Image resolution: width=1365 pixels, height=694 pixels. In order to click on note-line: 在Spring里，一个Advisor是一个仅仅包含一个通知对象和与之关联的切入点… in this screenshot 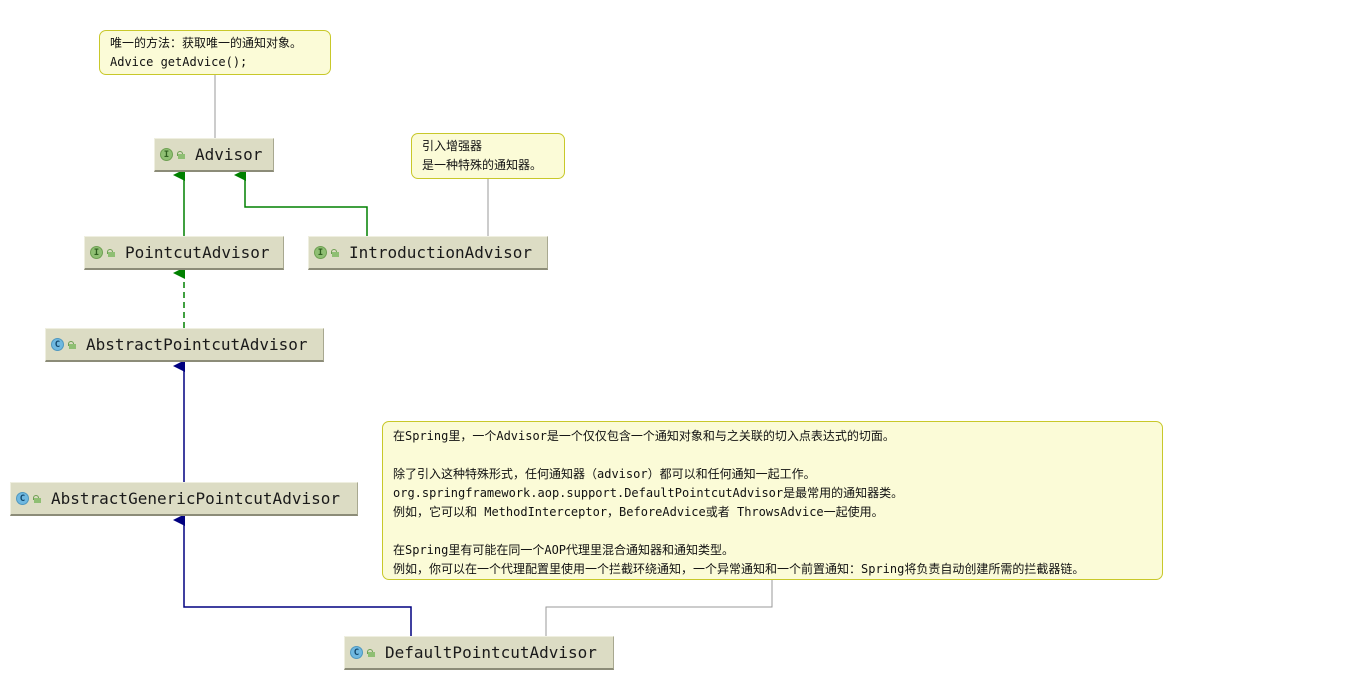, I will do `click(644, 436)`.